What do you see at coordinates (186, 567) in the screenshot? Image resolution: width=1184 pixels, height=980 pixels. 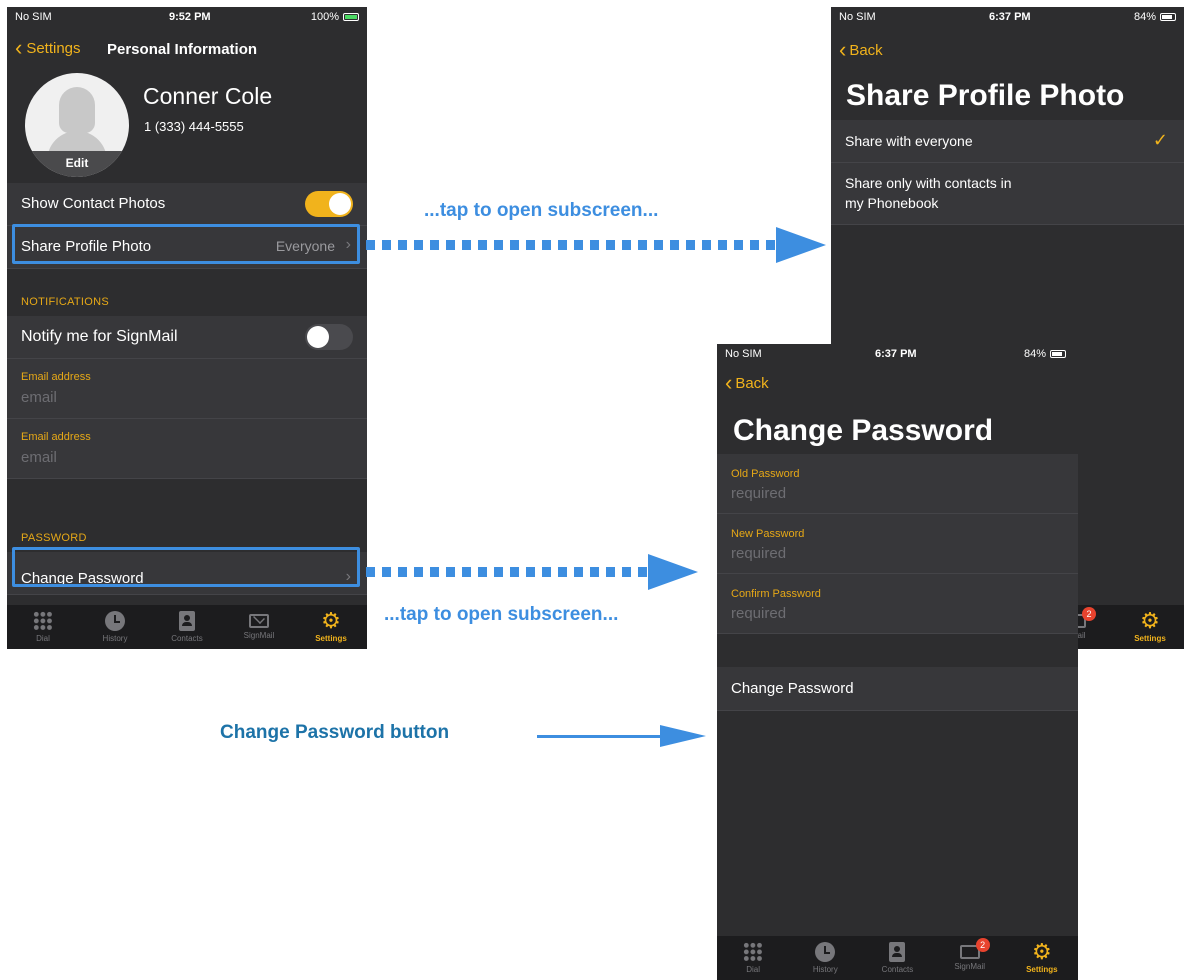 I see `change-password-highlight` at bounding box center [186, 567].